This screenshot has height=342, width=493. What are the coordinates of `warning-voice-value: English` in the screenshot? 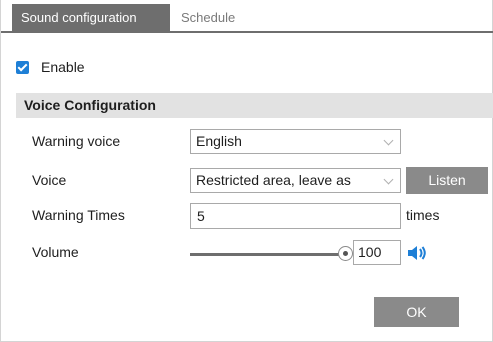 It's located at (219, 141).